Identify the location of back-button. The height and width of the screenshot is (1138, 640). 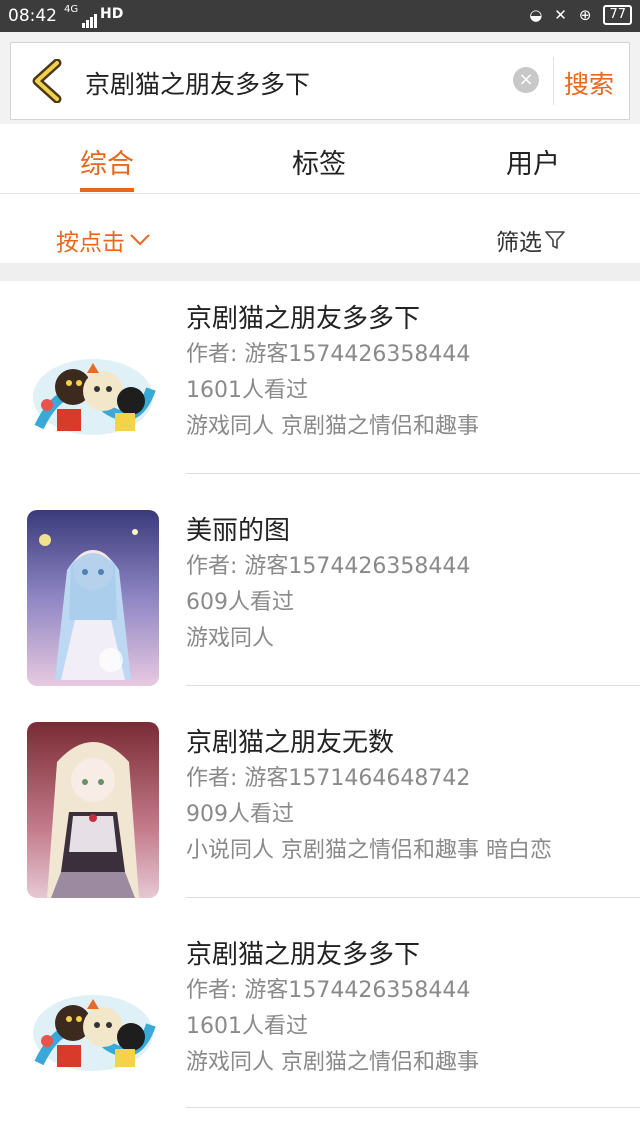
(47, 81).